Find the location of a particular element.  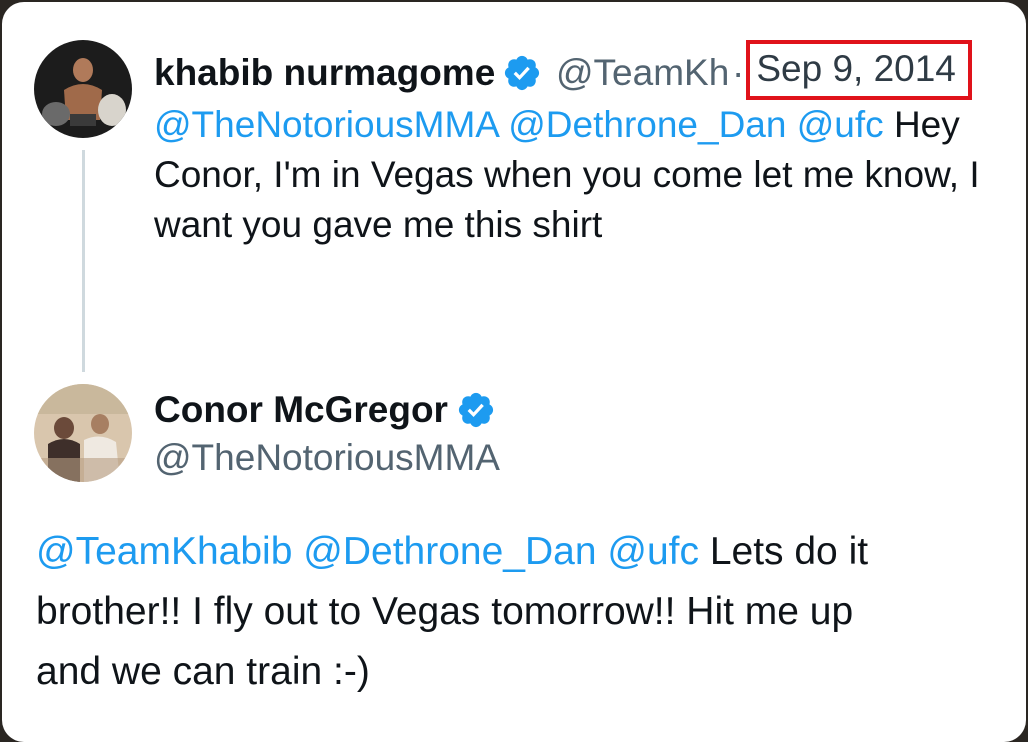

tweet-text-line: and we can train :-) is located at coordinates (203, 671).